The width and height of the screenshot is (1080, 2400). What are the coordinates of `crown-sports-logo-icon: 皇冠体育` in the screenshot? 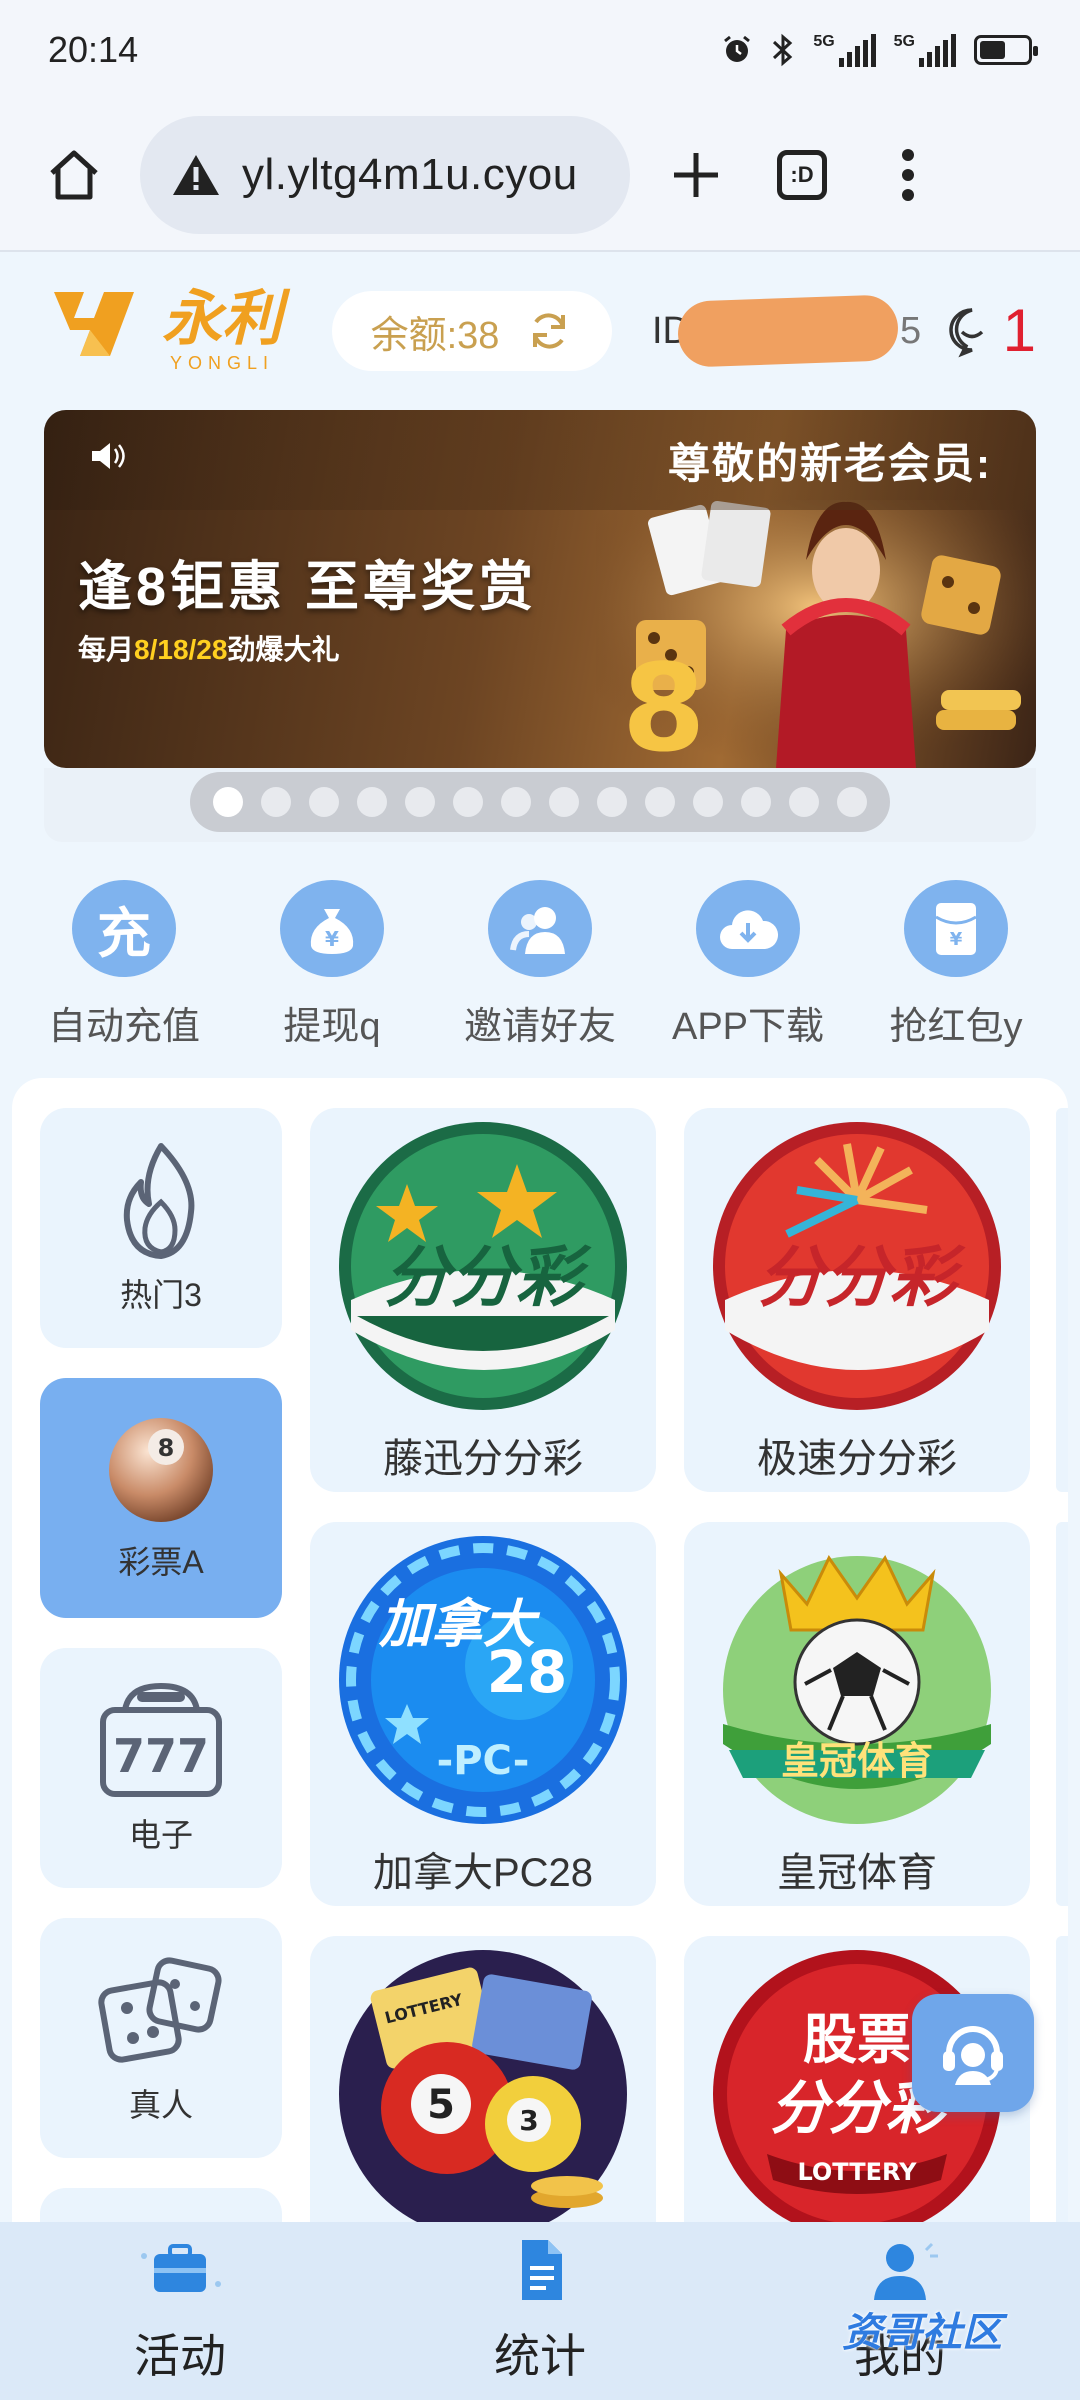 It's located at (857, 1689).